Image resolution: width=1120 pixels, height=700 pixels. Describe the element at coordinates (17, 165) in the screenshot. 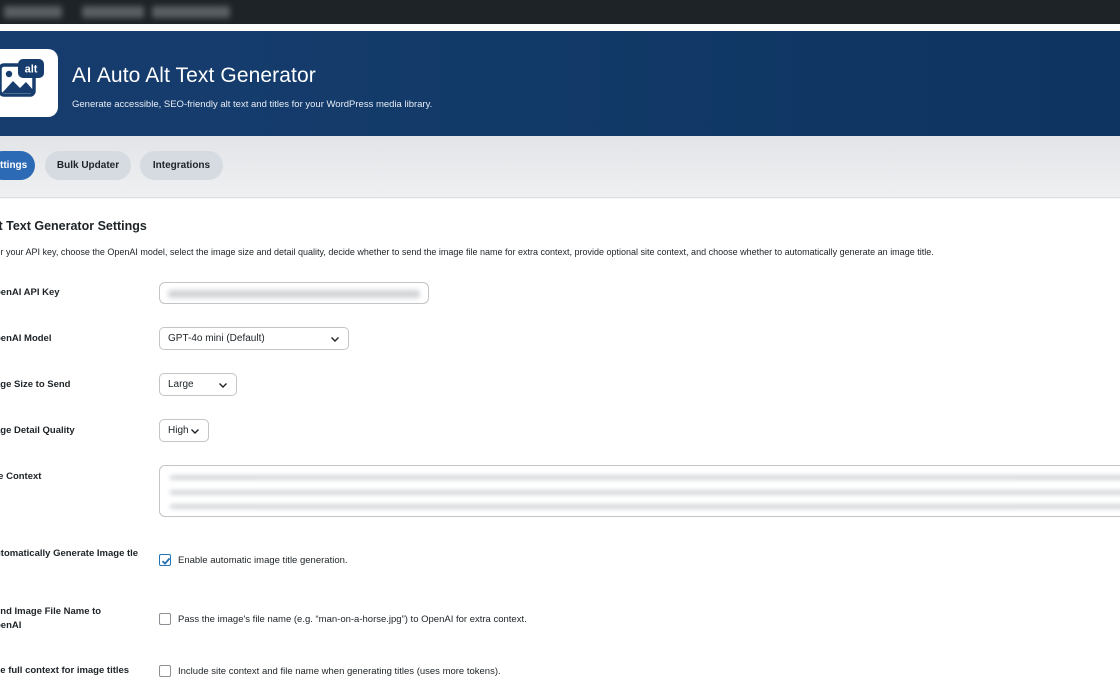

I see `tab-settings: ttings` at that location.